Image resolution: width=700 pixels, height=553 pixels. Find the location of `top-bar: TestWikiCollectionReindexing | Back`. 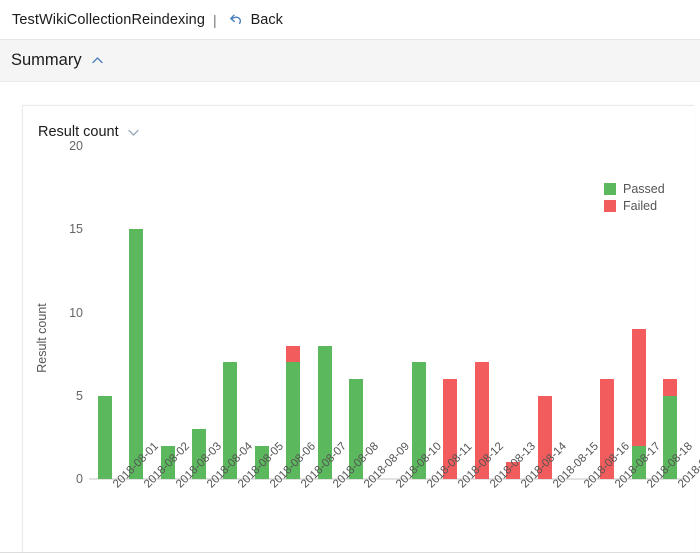

top-bar: TestWikiCollectionReindexing | Back is located at coordinates (350, 20).